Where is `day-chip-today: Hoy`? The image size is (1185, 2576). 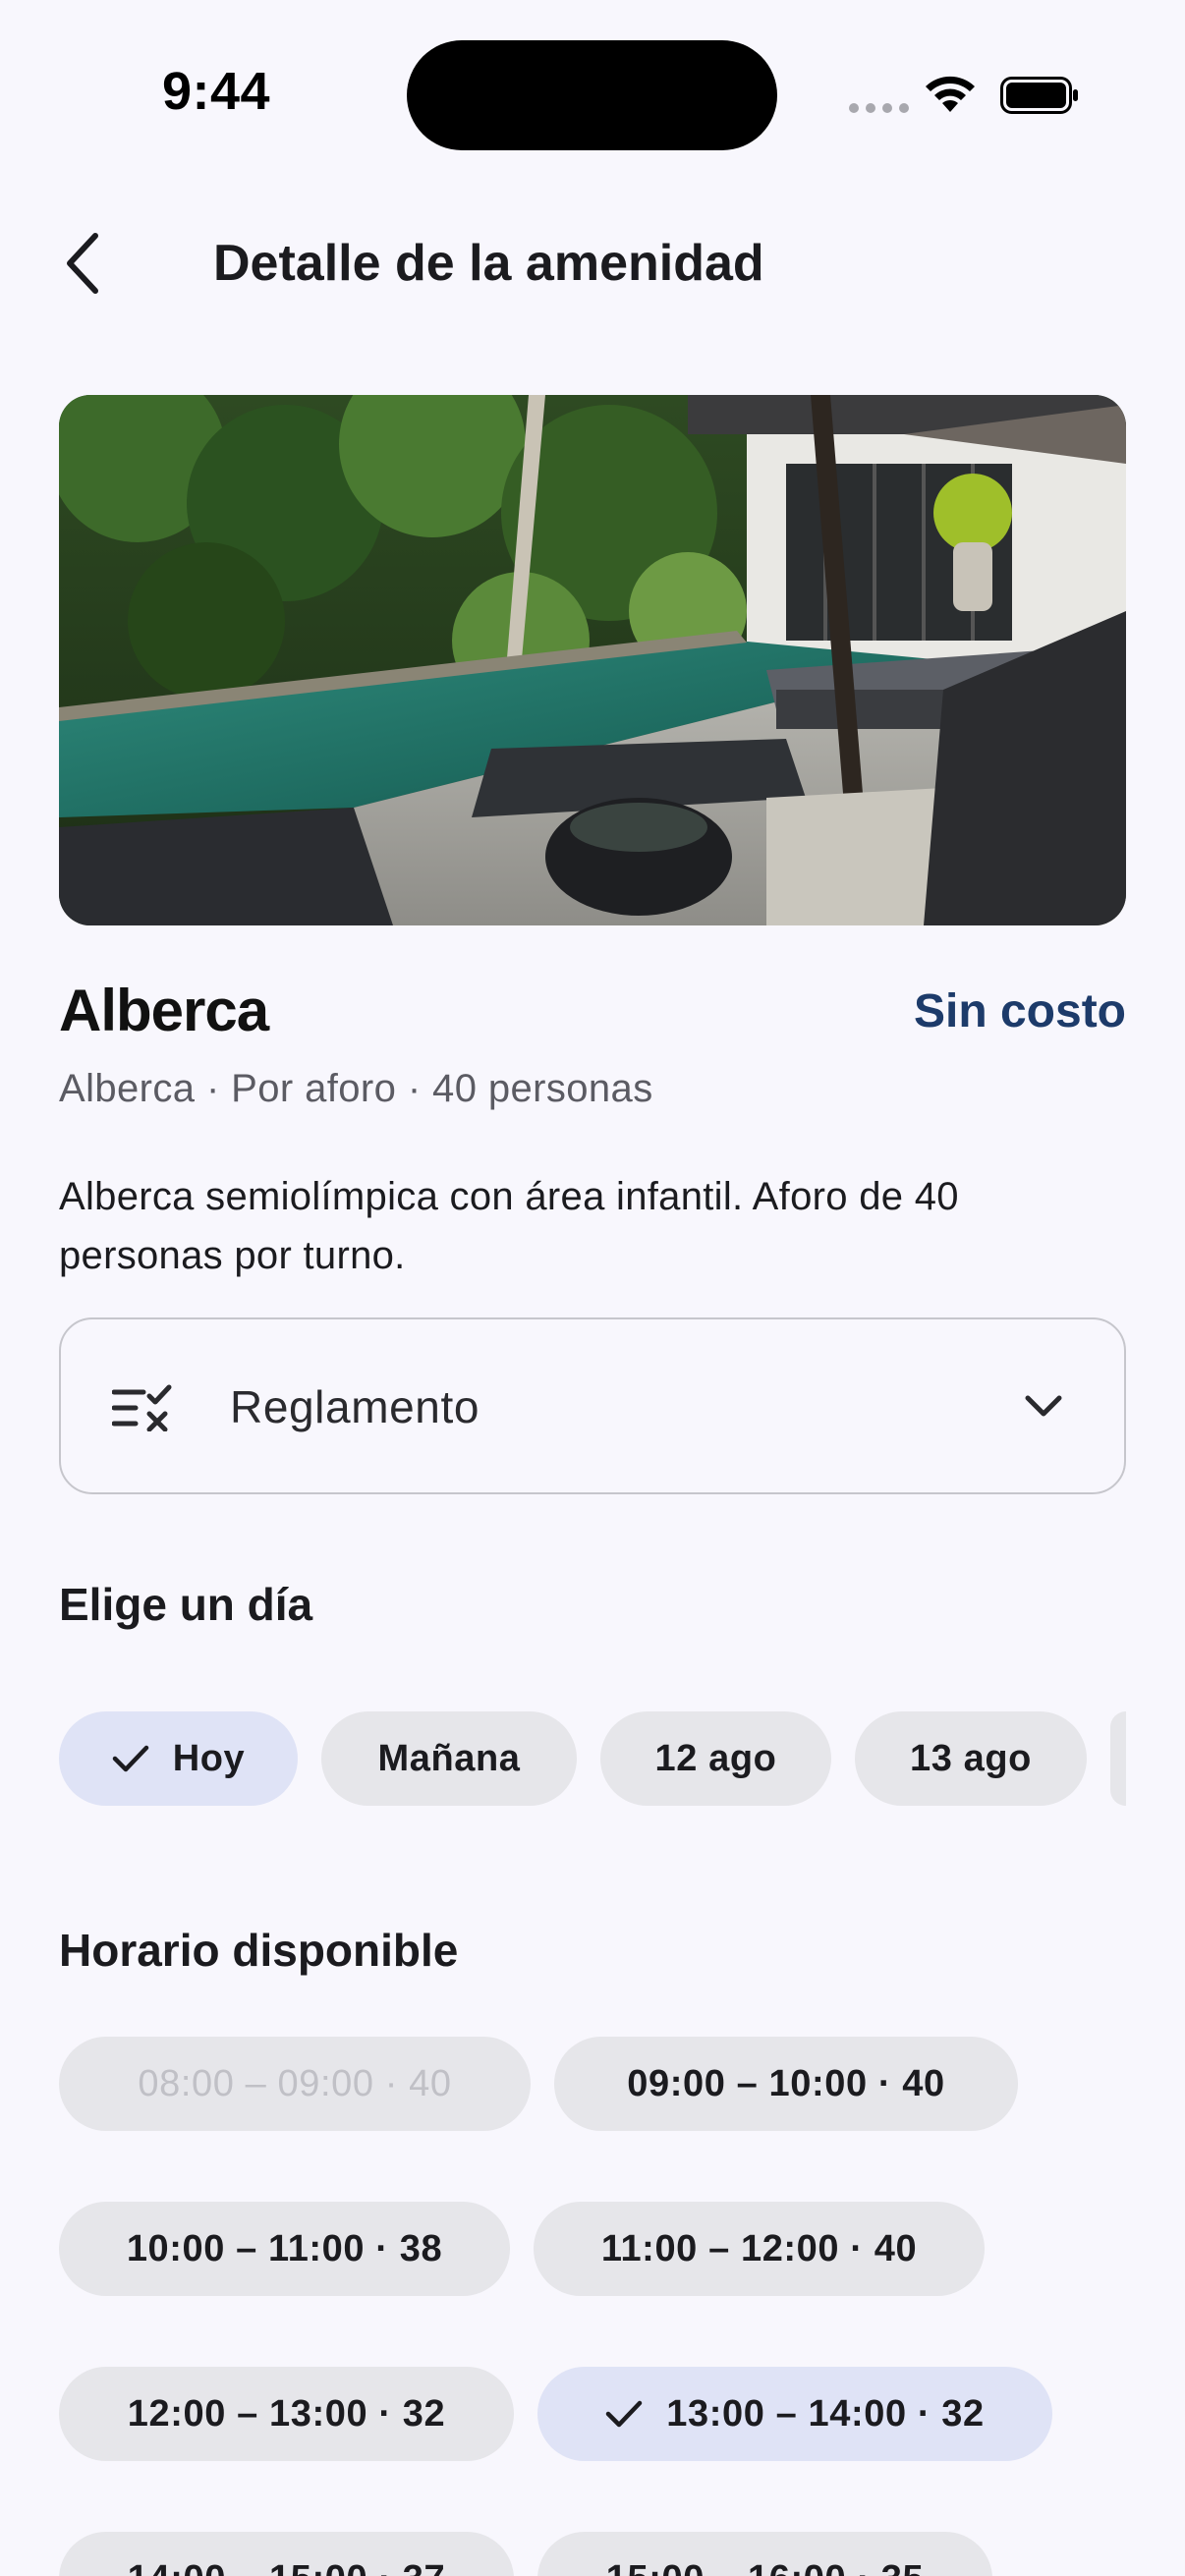 day-chip-today: Hoy is located at coordinates (179, 1758).